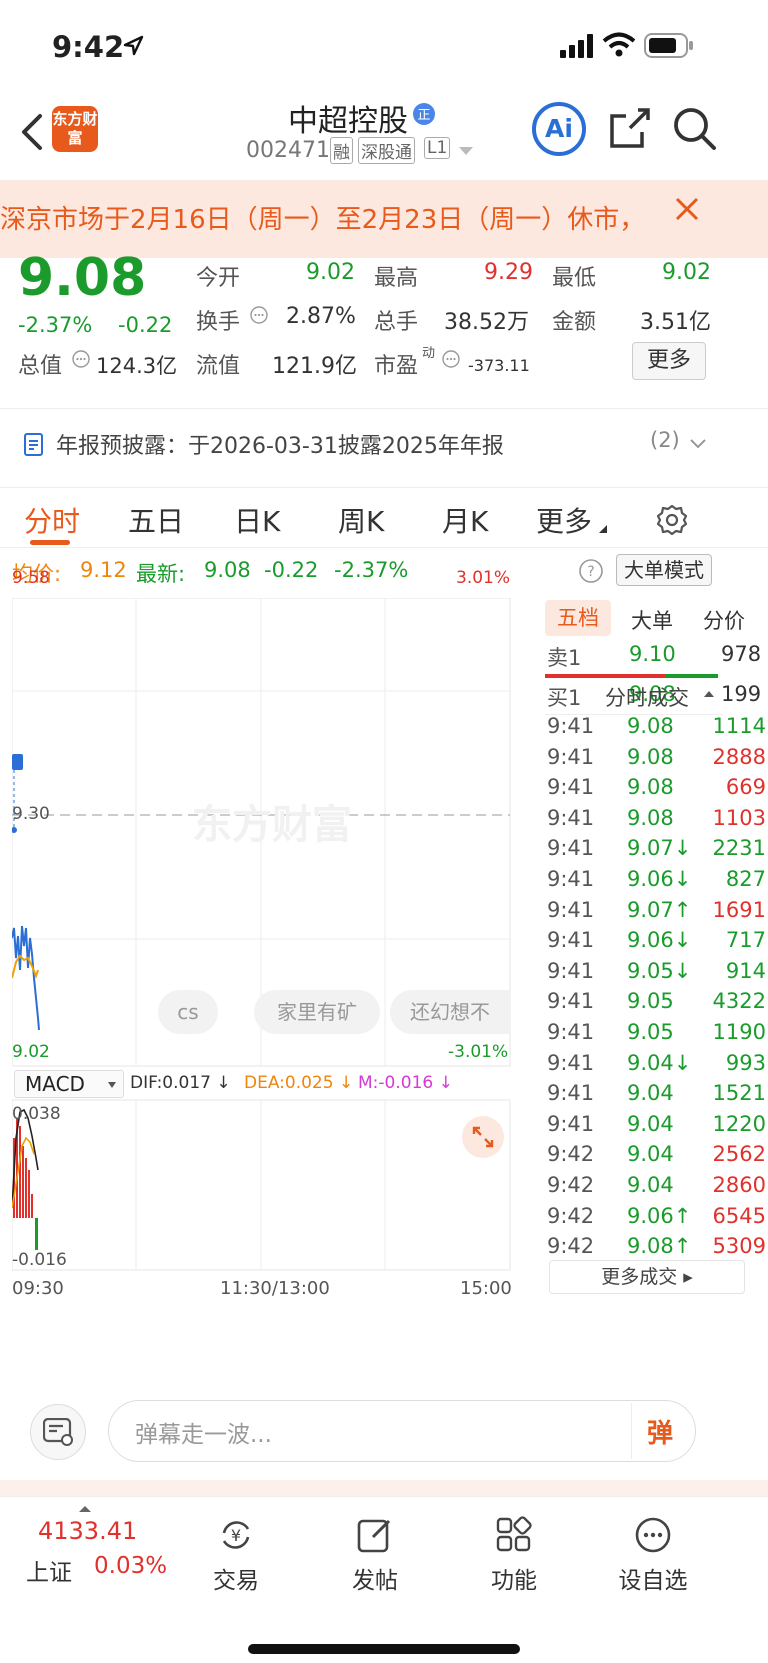 The image size is (768, 1663). Describe the element at coordinates (39, 1260) in the screenshot. I see `macd-axis-bottom: -0.016` at that location.